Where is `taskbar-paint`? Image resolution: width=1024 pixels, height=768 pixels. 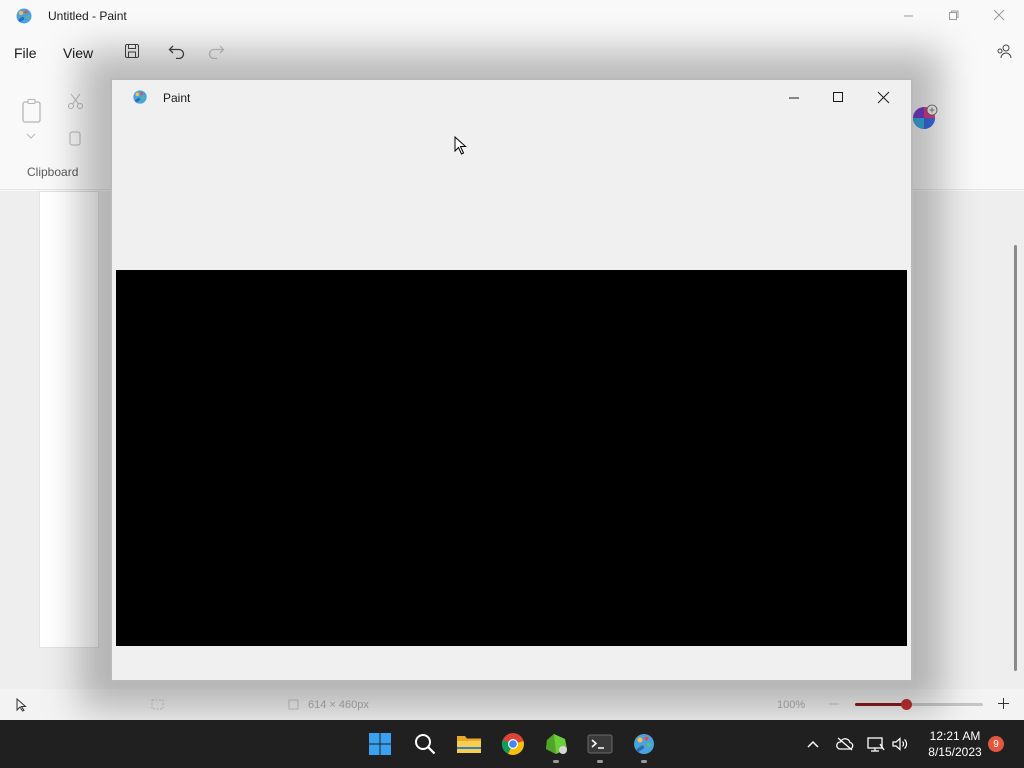
taskbar-paint is located at coordinates (644, 744).